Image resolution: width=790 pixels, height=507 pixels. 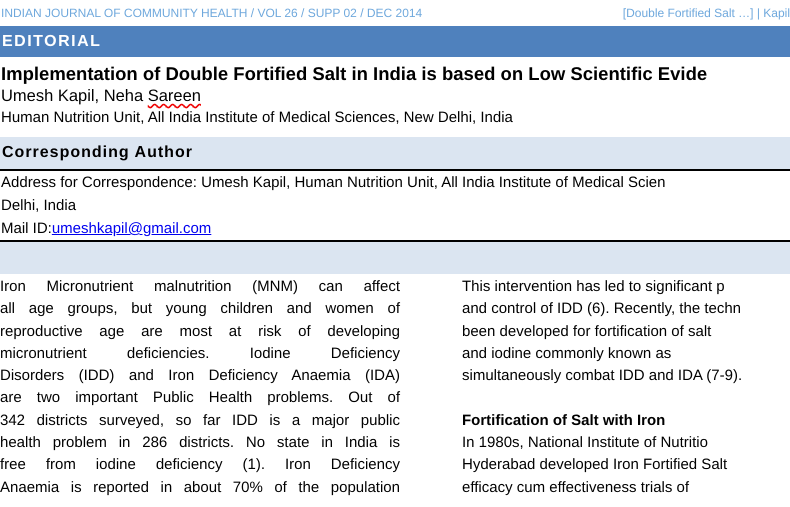 I want to click on body-text-line: Hyderabad developed Iron Fortified Salt, so click(x=595, y=465).